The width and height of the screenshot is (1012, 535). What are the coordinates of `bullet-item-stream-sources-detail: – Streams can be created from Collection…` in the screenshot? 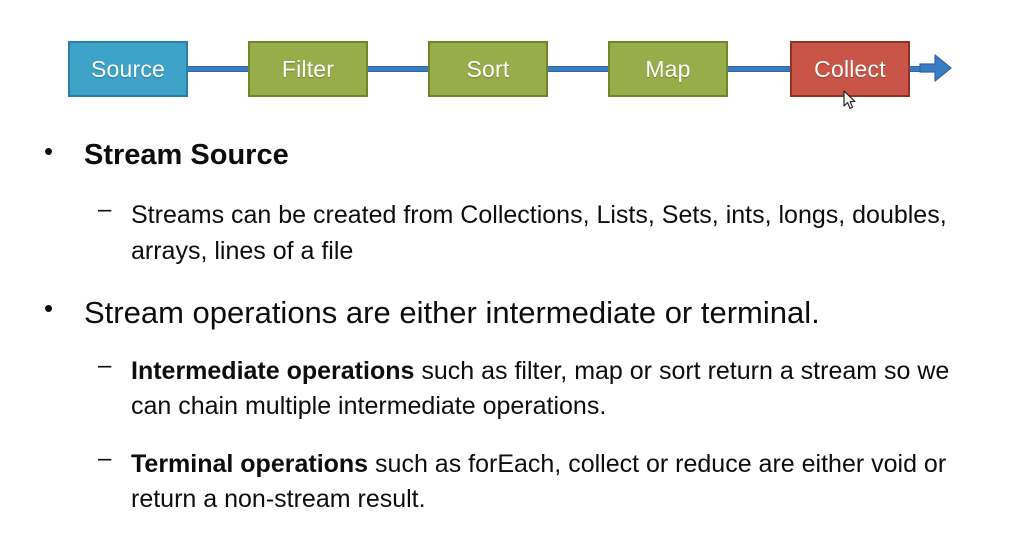 It's located at (506, 233).